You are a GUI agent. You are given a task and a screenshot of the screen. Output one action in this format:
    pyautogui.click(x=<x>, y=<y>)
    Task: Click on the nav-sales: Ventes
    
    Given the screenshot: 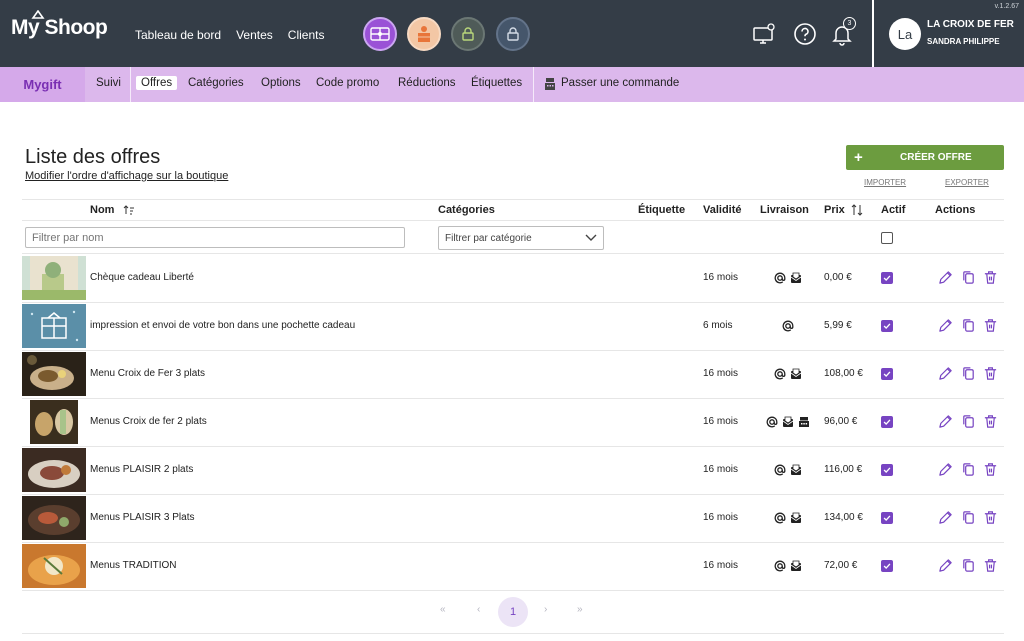 What is the action you would take?
    pyautogui.click(x=254, y=35)
    